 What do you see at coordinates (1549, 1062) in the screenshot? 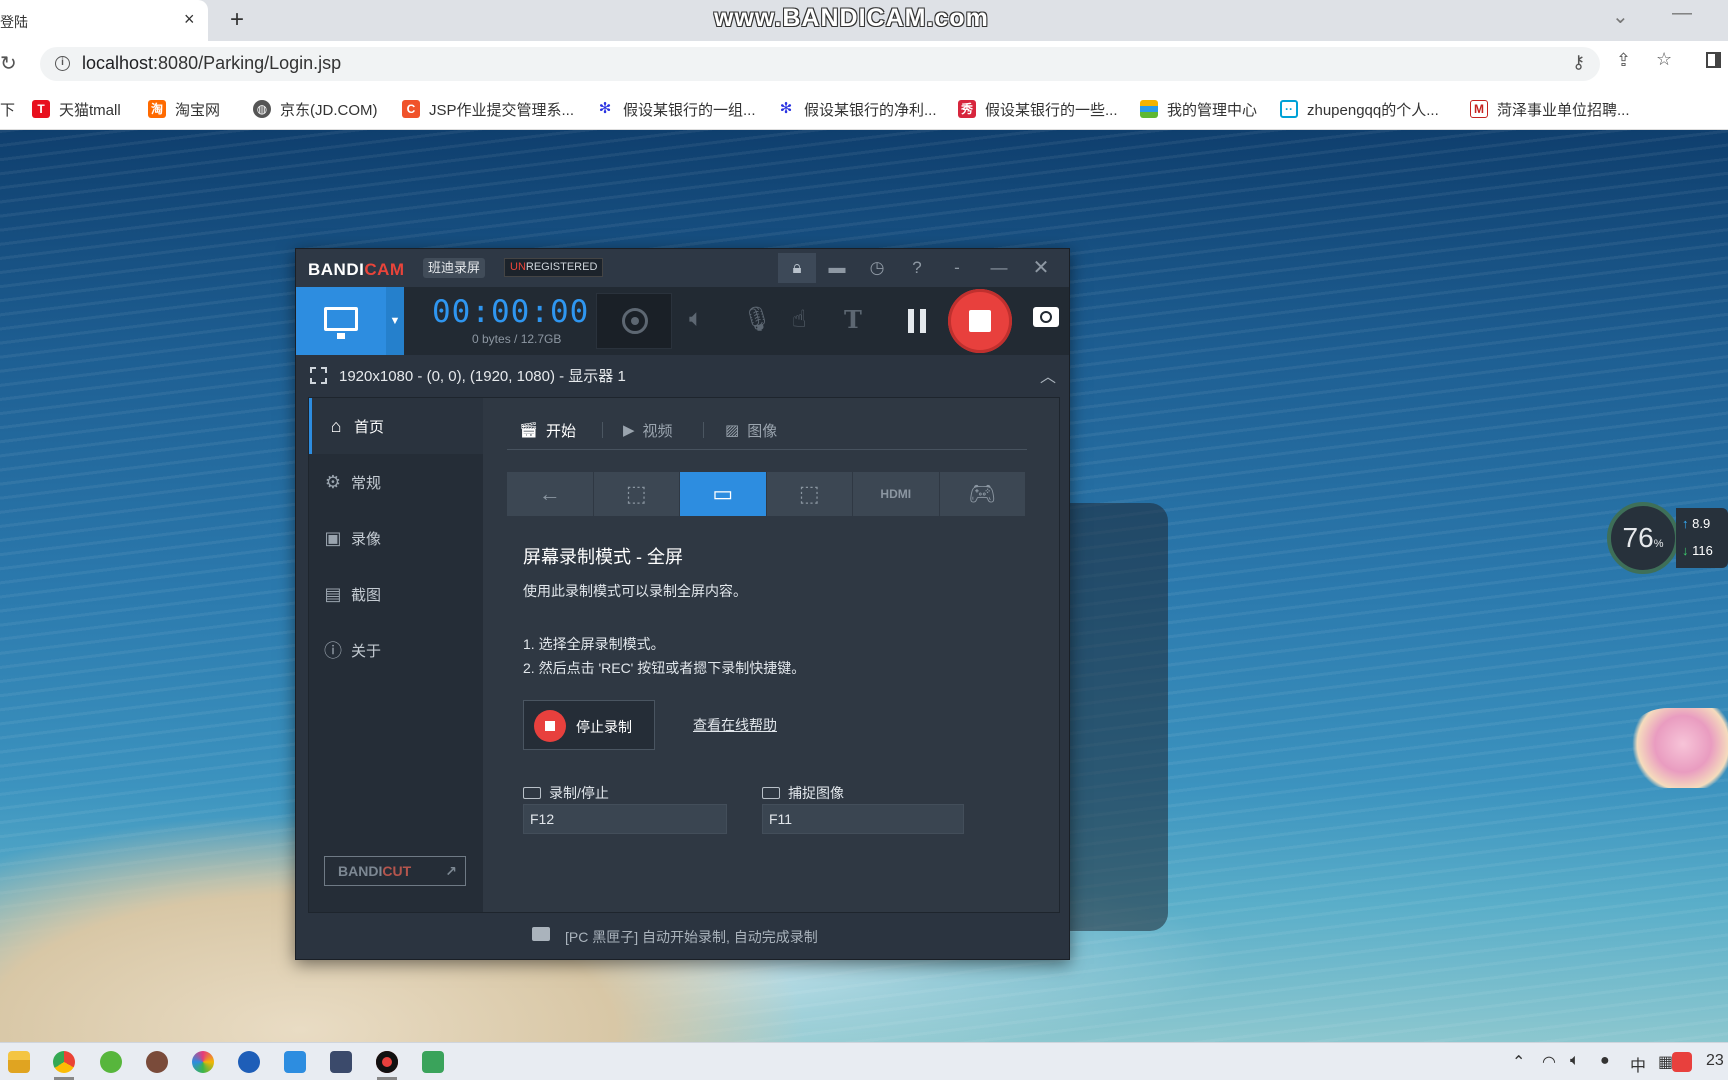
I see `wifi-icon: ◠` at bounding box center [1549, 1062].